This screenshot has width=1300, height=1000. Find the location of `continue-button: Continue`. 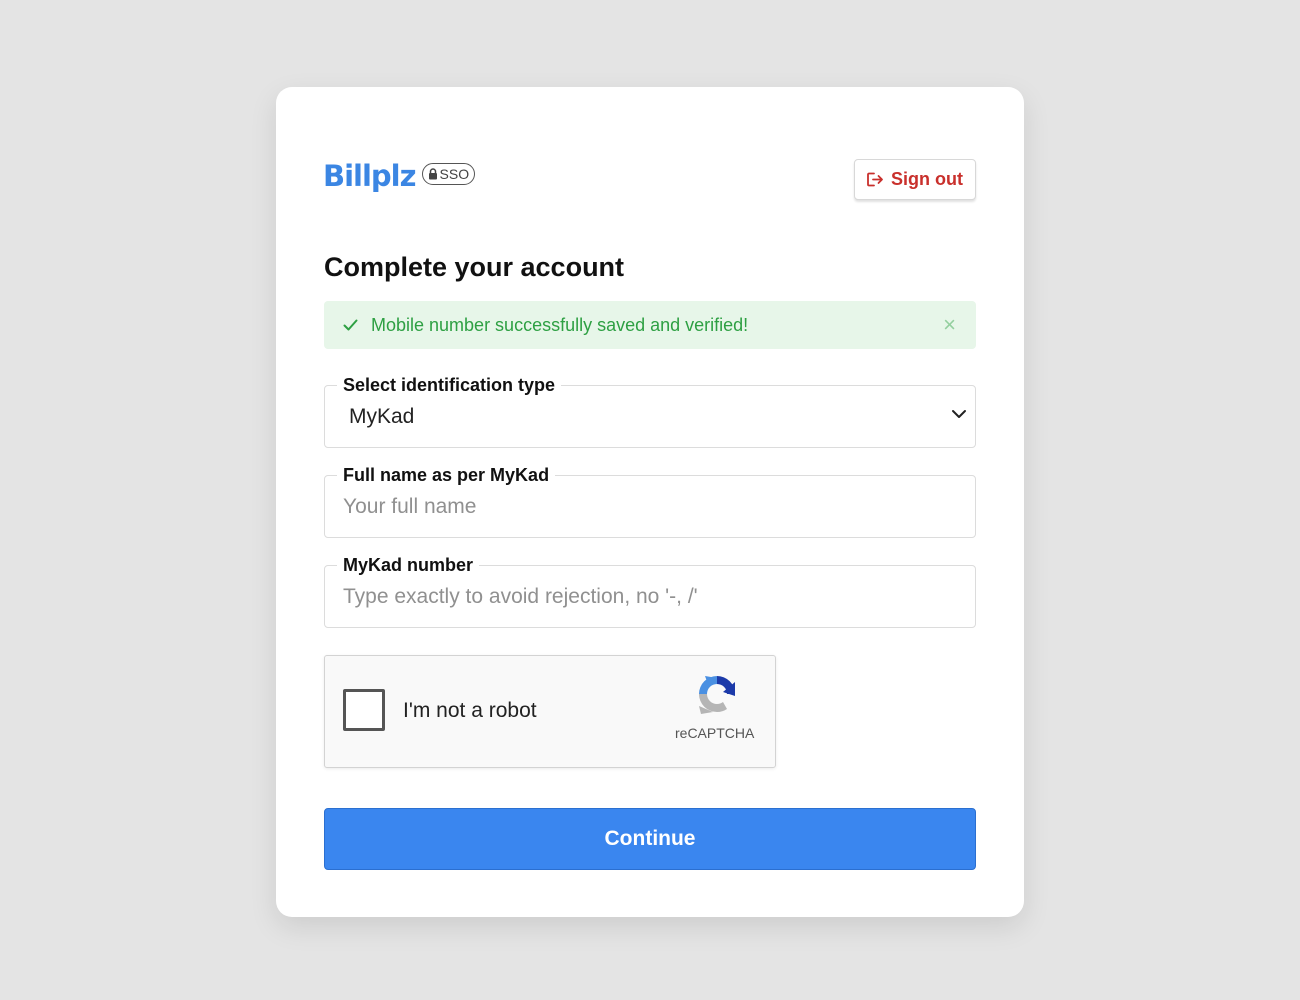

continue-button: Continue is located at coordinates (650, 839).